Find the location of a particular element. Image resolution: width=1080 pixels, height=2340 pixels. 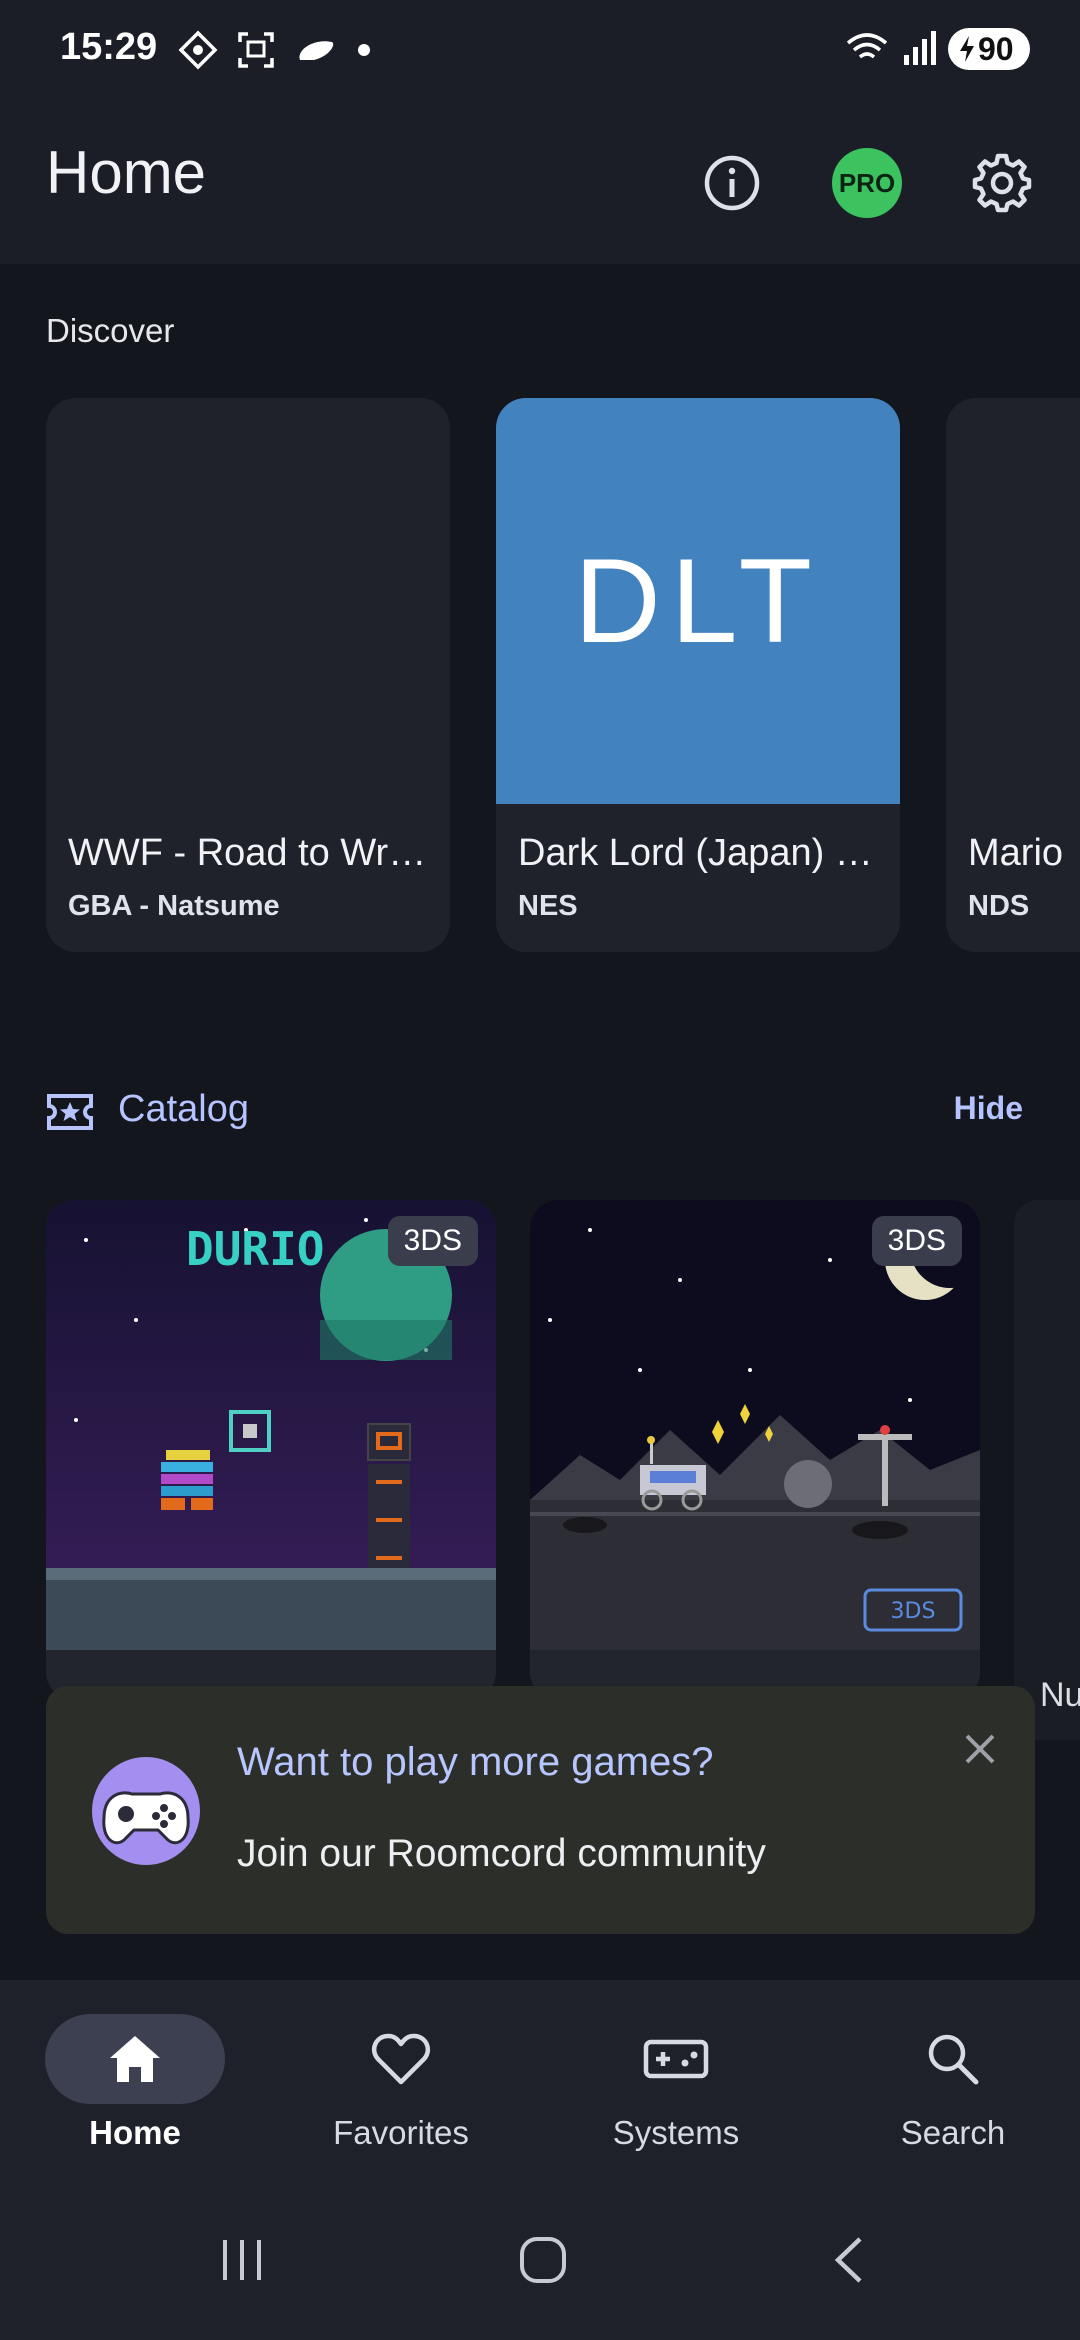

settings-button is located at coordinates (1002, 183).